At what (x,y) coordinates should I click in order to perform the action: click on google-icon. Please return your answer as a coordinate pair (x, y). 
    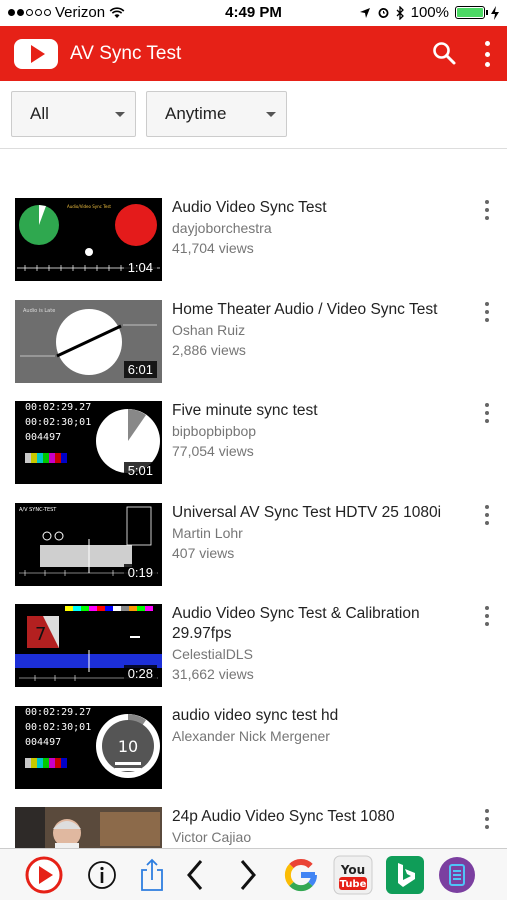
    Looking at the image, I should click on (301, 875).